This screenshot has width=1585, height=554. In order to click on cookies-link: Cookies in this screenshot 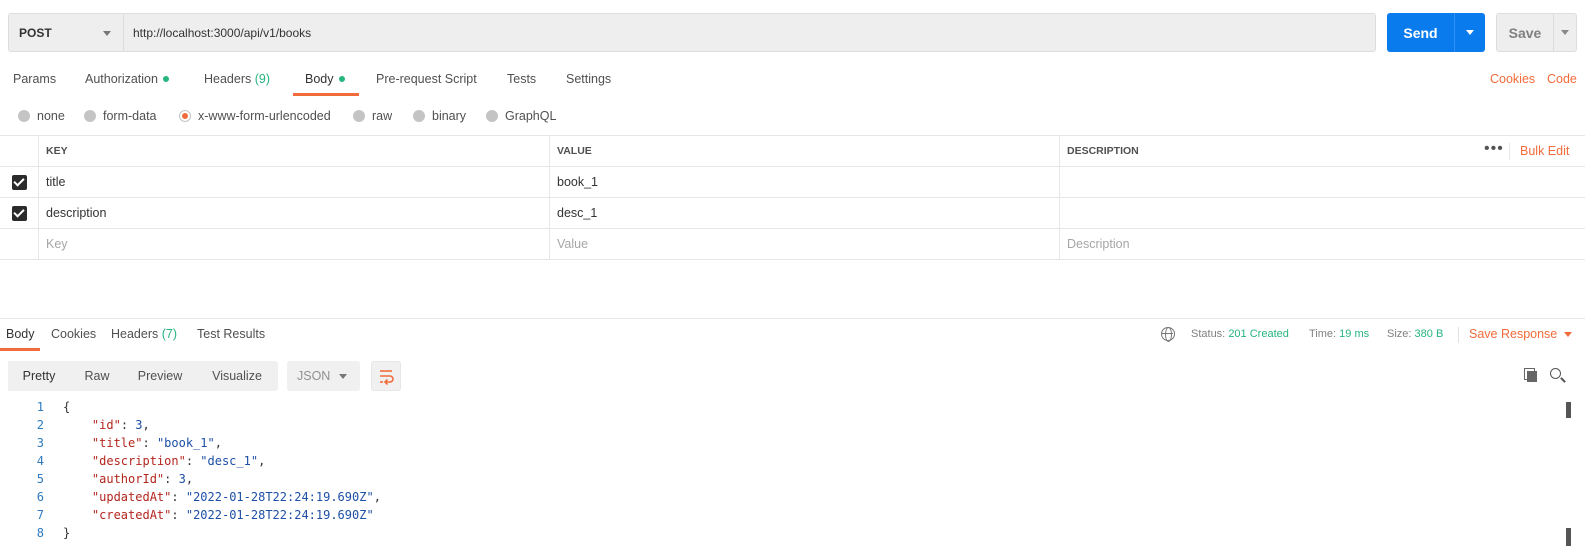, I will do `click(1512, 79)`.